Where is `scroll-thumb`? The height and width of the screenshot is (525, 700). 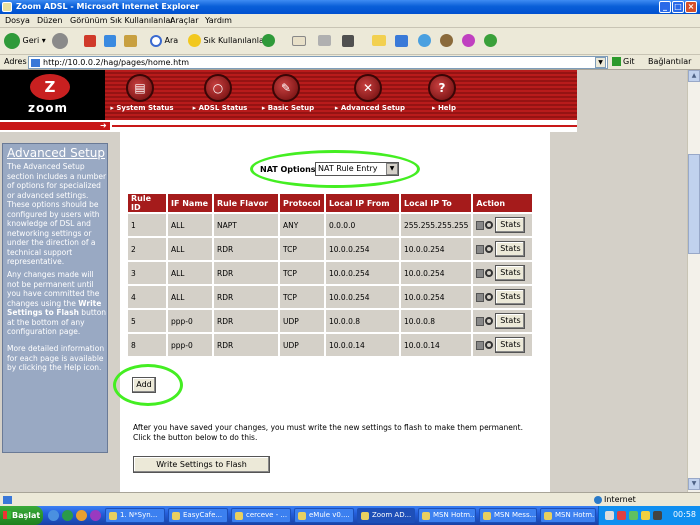
scroll-thumb is located at coordinates (694, 204).